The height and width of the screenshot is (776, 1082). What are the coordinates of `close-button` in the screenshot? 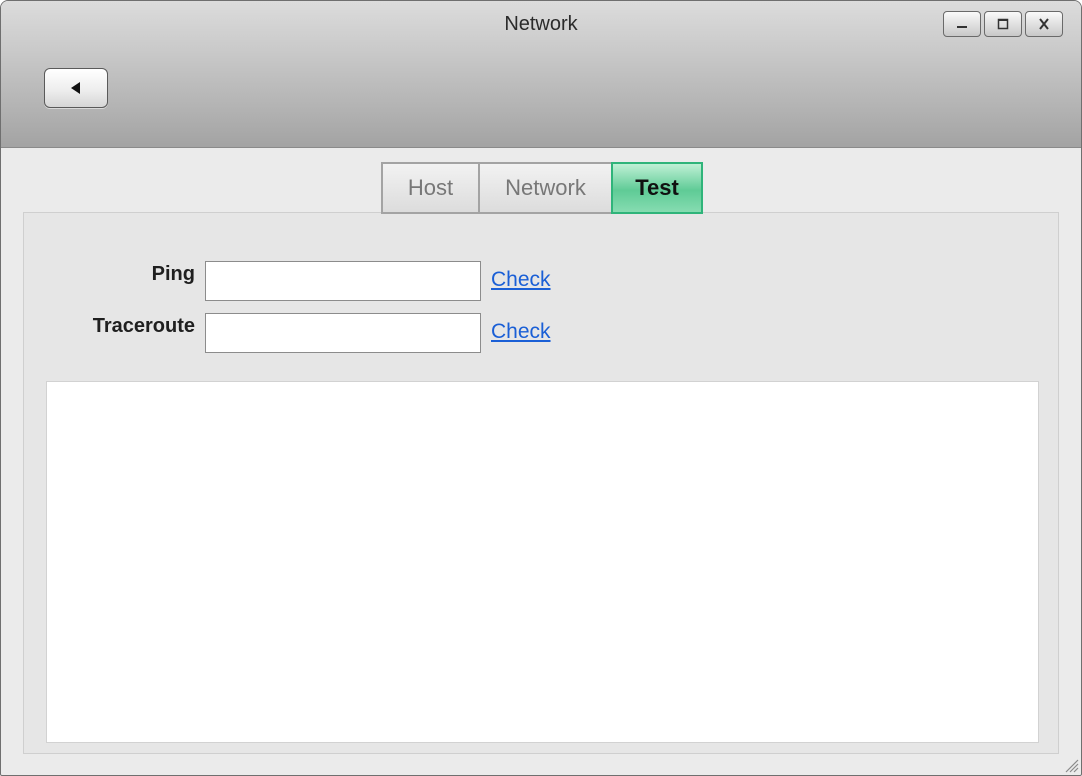 It's located at (1044, 24).